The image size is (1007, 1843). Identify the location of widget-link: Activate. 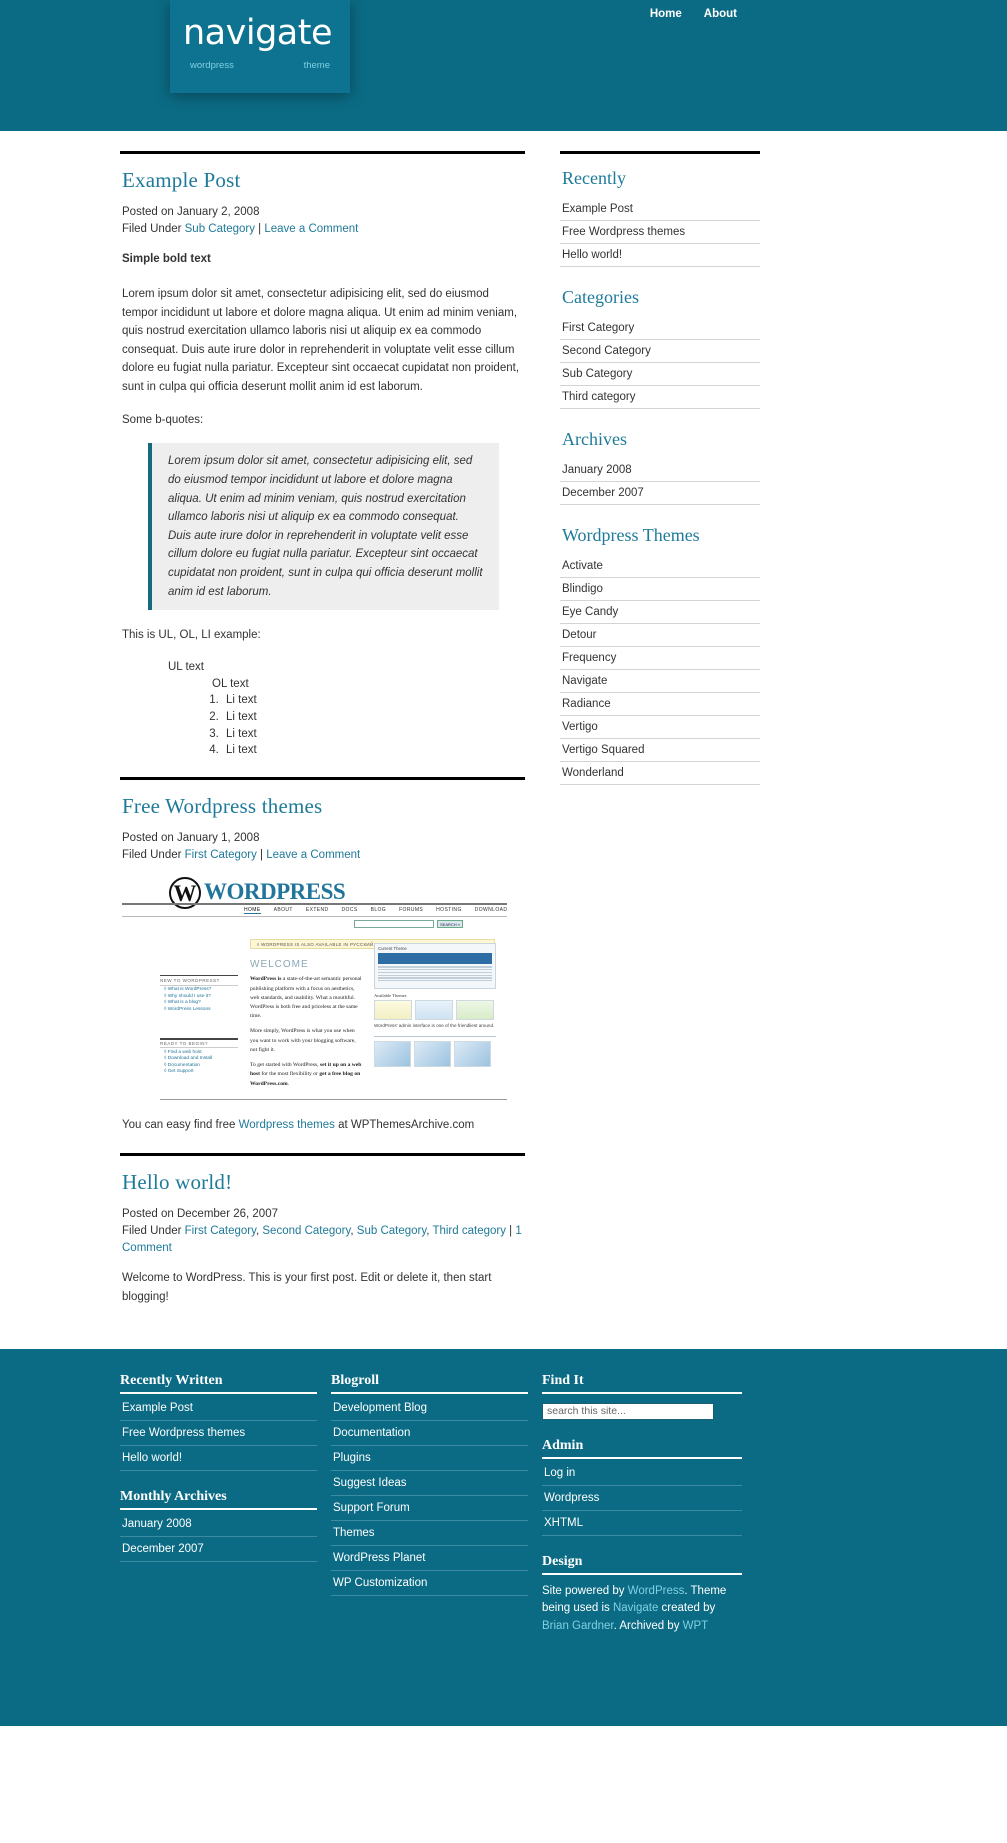
(582, 566).